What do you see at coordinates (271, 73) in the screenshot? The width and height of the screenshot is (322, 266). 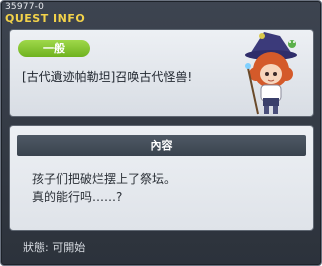 I see `npc-avatar` at bounding box center [271, 73].